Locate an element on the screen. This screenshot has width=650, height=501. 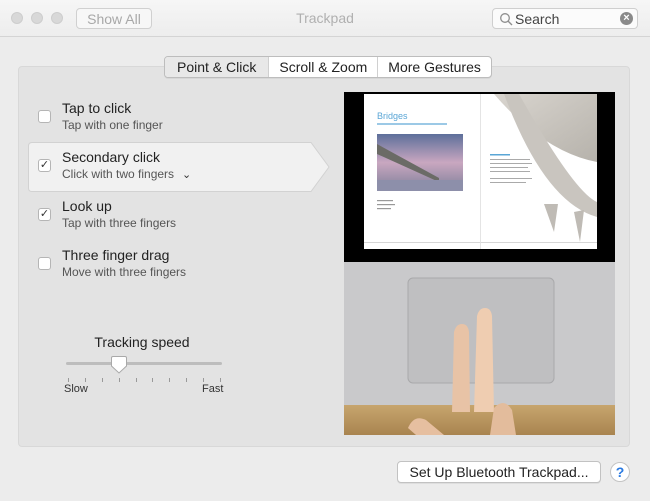
option-look-up: ✓ Look up Tap with three fingers is located at coordinates (168, 216).